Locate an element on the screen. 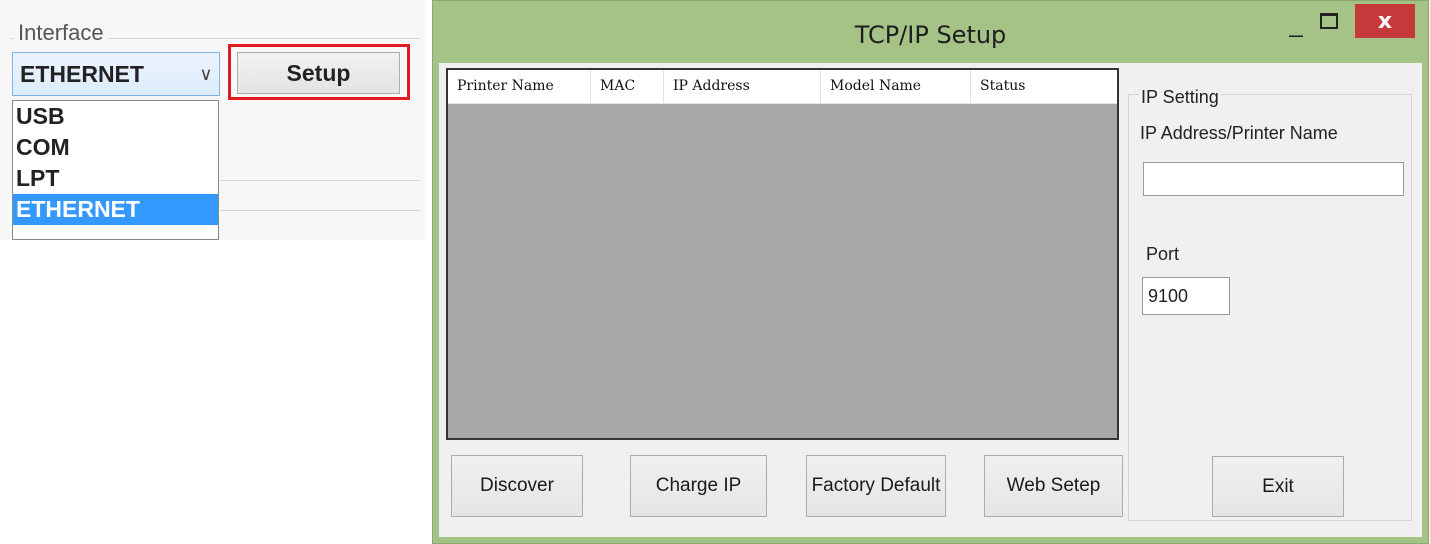 This screenshot has width=1430, height=544. chevron-down-icon: ∨ is located at coordinates (206, 74).